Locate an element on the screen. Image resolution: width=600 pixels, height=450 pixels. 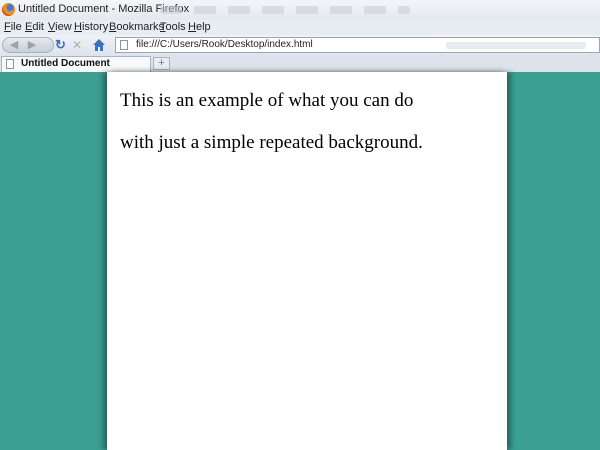
menu-help: Help is located at coordinates (199, 27).